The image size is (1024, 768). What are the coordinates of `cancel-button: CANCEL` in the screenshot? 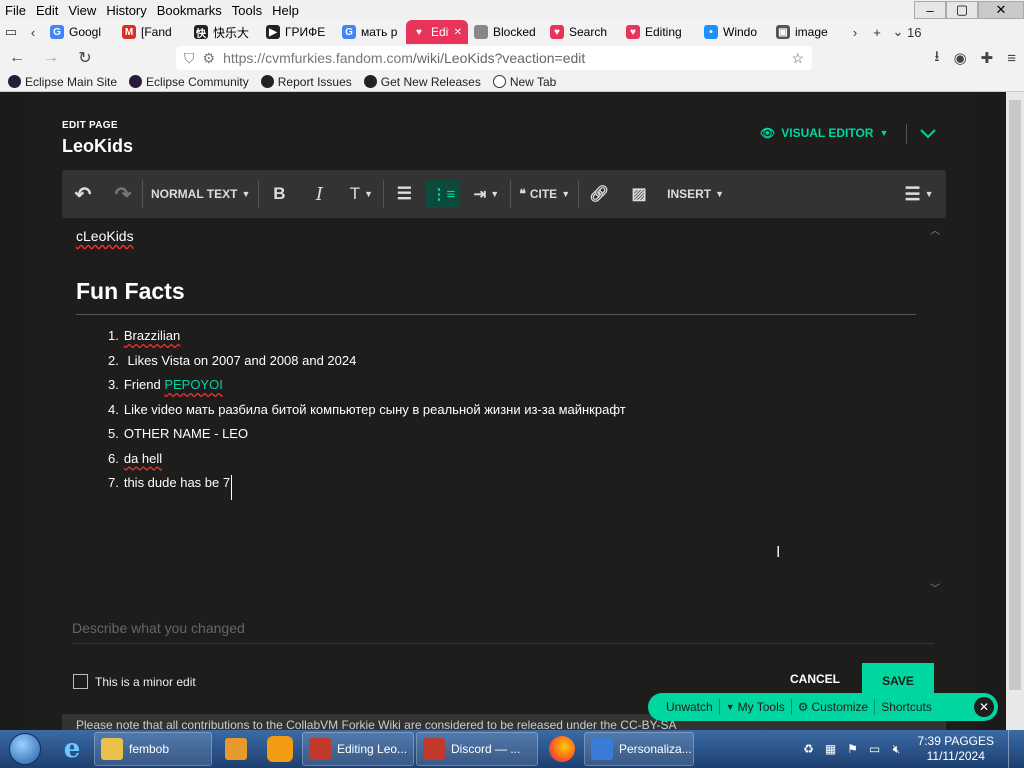 It's located at (815, 679).